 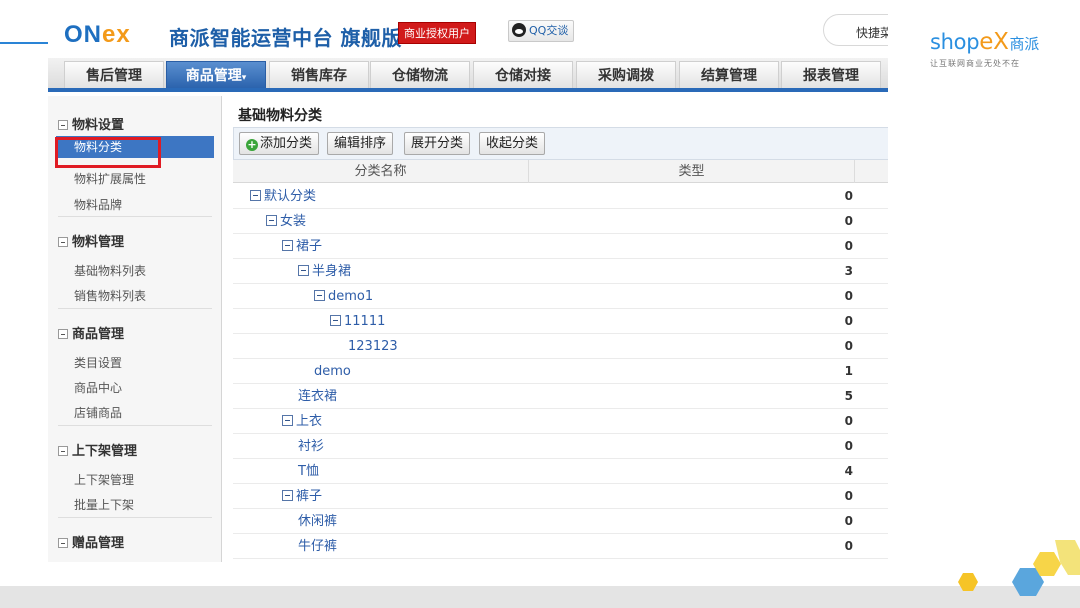 What do you see at coordinates (437, 33) in the screenshot?
I see `license-badge: 商业授权用户` at bounding box center [437, 33].